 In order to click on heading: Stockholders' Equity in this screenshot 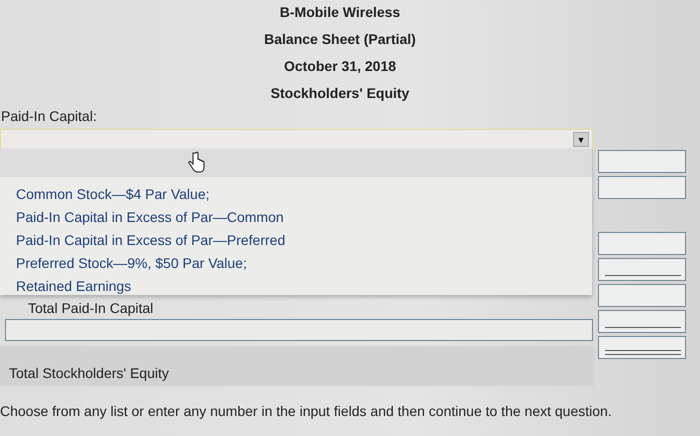, I will do `click(340, 93)`.